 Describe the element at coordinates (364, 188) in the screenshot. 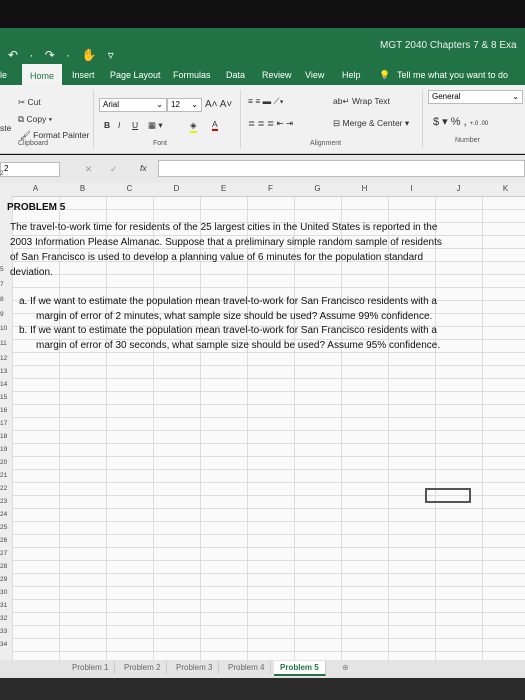

I see `column-header-H: H` at that location.